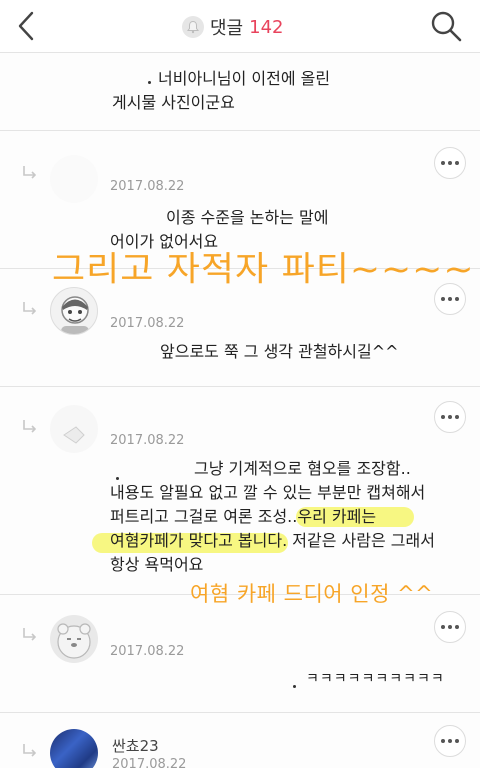  What do you see at coordinates (247, 217) in the screenshot?
I see `comment-text-line: 이종 수준을 논하는 말에` at bounding box center [247, 217].